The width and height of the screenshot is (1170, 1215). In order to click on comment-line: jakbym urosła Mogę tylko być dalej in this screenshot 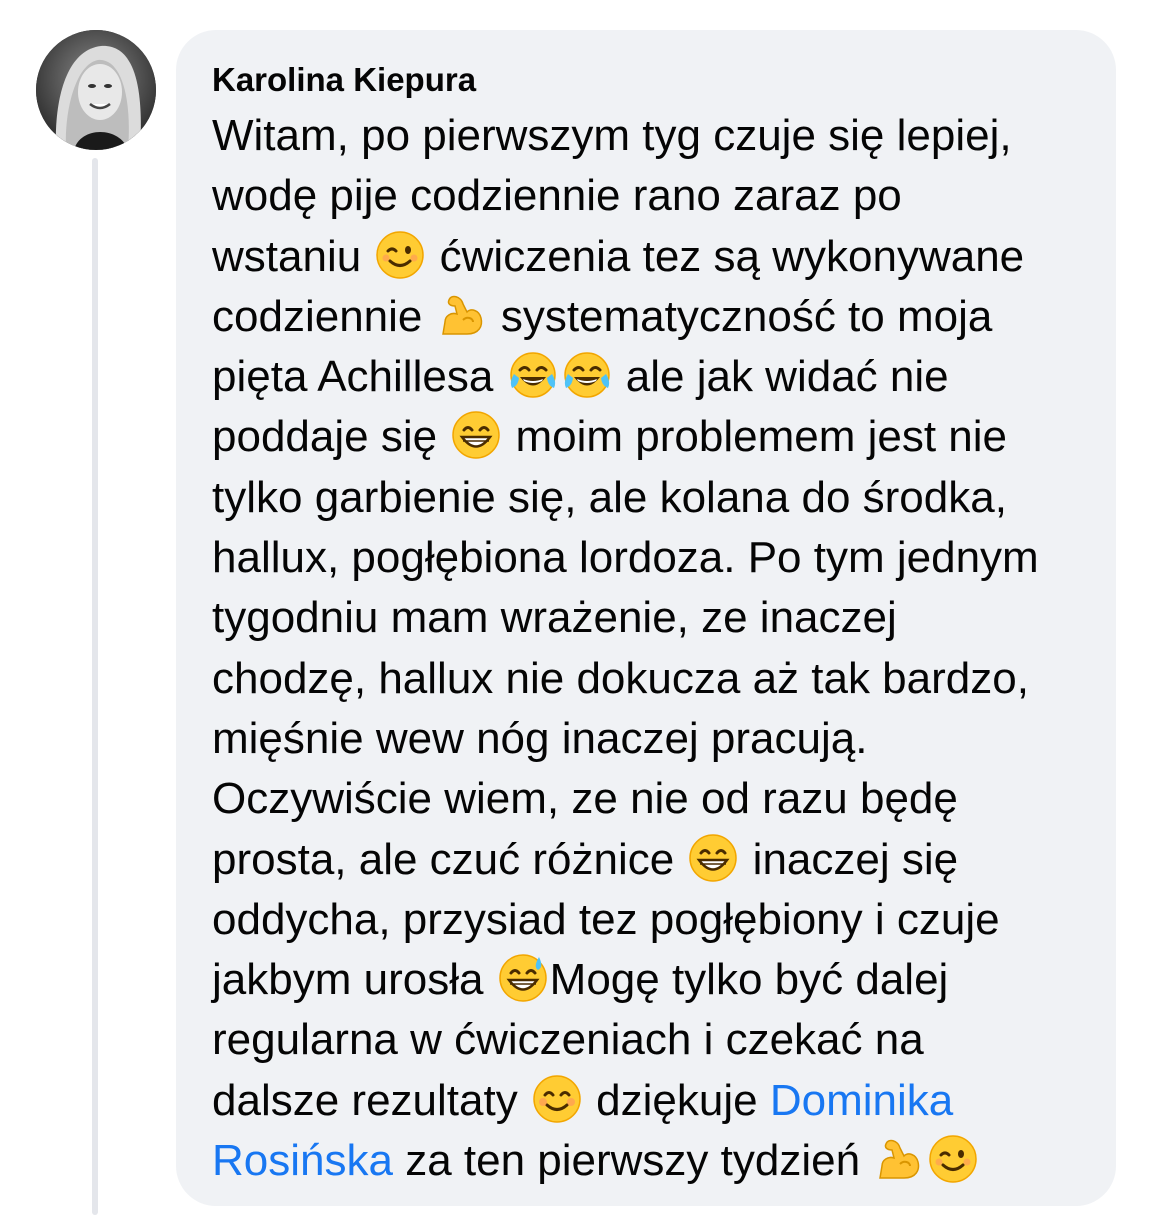, I will do `click(649, 980)`.